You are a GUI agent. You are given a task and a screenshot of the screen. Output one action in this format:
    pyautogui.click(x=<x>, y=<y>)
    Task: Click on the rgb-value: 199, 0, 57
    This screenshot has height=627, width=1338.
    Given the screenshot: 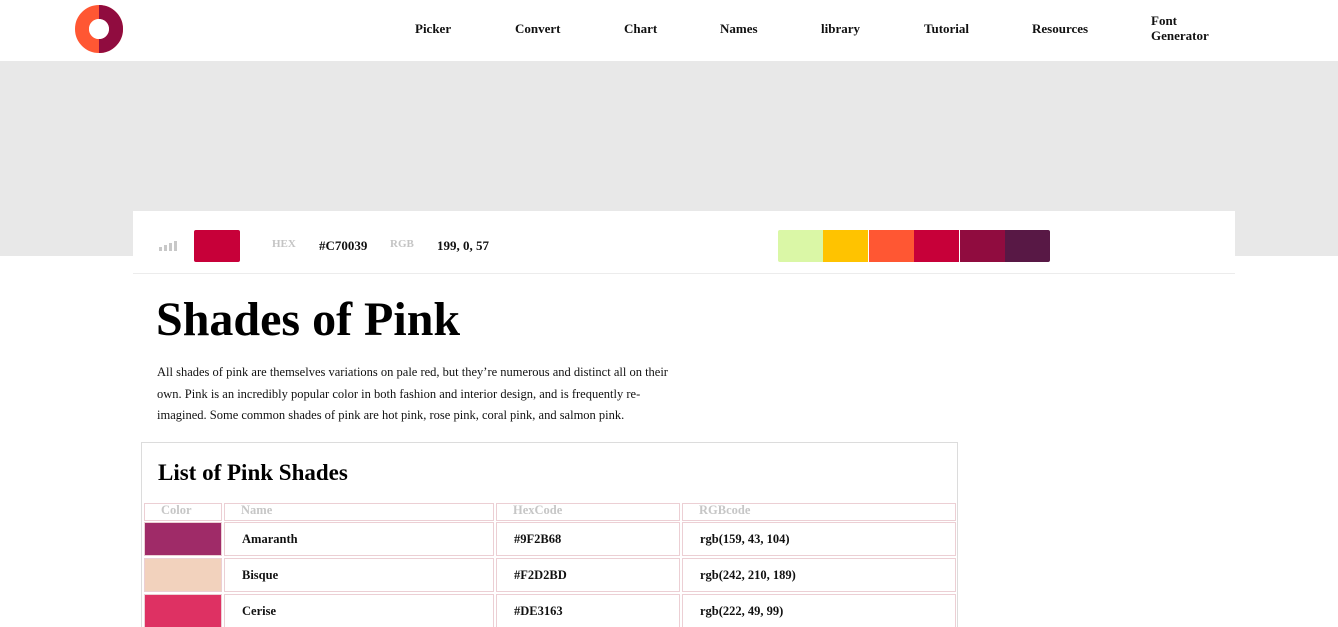 What is the action you would take?
    pyautogui.click(x=463, y=245)
    